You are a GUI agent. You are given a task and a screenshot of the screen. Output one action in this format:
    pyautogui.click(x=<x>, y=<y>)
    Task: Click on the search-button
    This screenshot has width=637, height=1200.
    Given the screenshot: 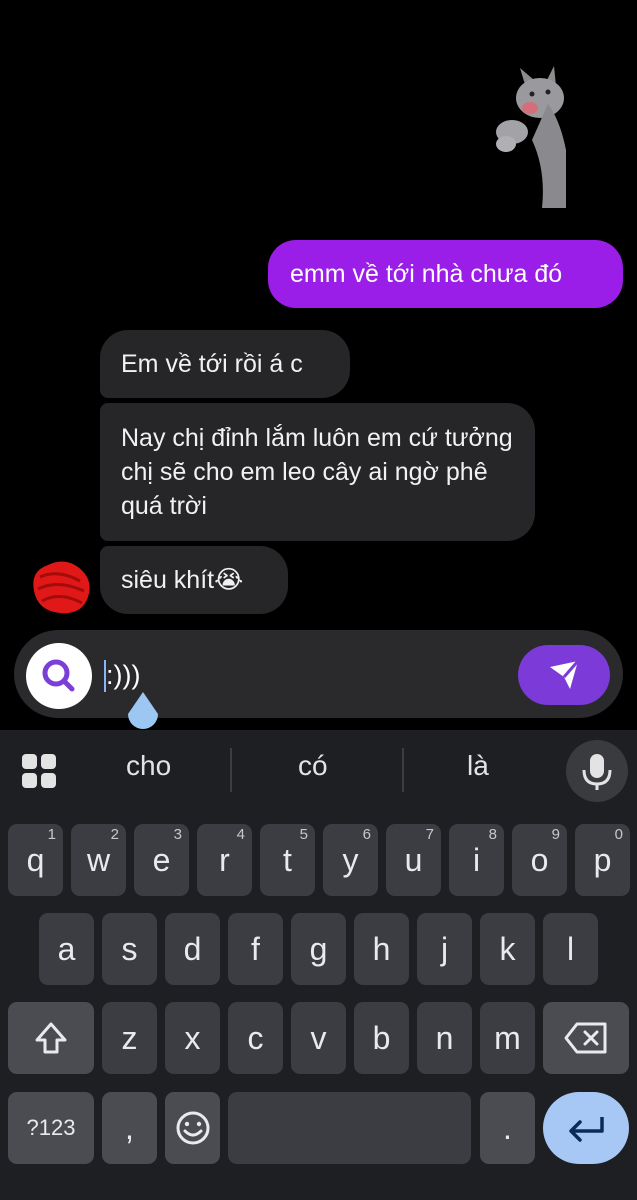 What is the action you would take?
    pyautogui.click(x=59, y=676)
    